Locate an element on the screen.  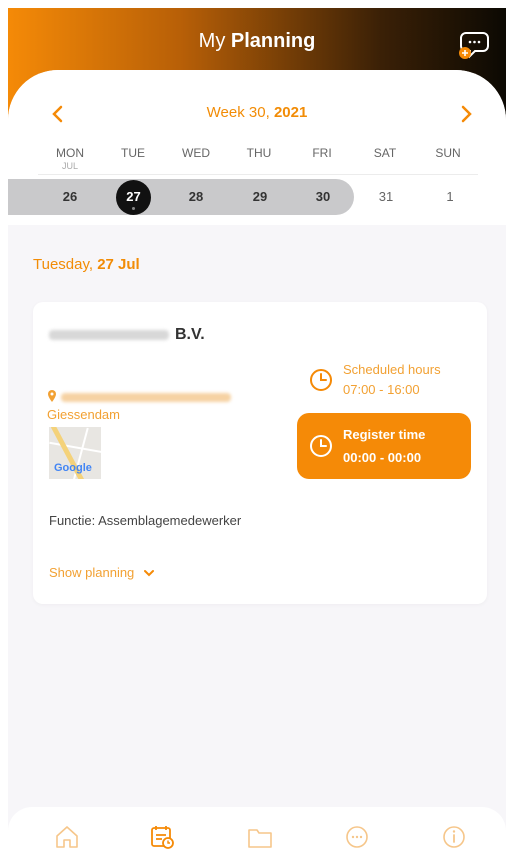
day-title-weekday: Tuesday, is located at coordinates (63, 264).